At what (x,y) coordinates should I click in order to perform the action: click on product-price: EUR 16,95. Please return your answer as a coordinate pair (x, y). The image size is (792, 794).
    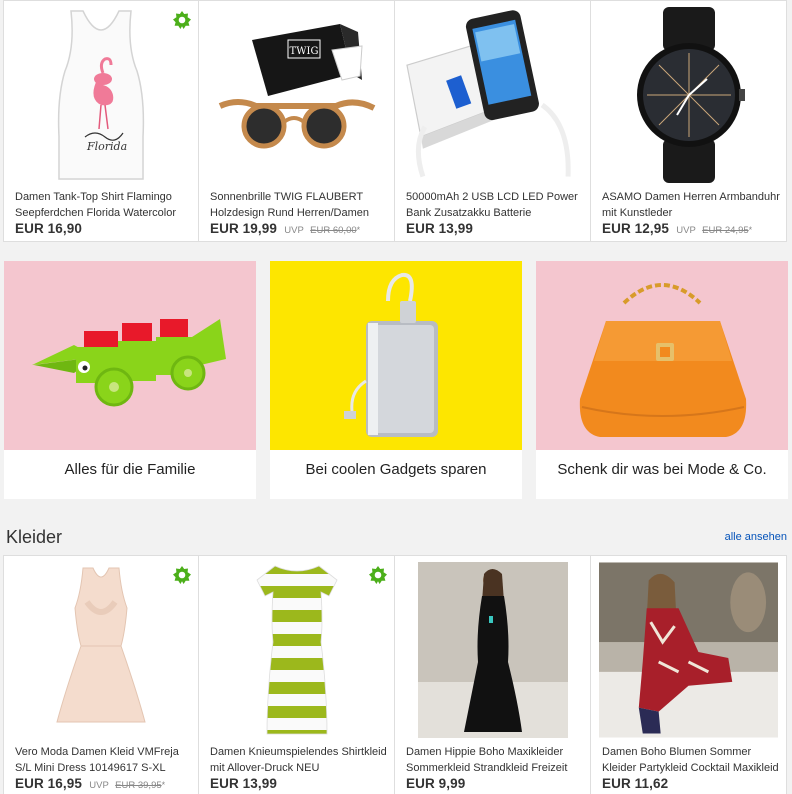
    Looking at the image, I should click on (48, 783).